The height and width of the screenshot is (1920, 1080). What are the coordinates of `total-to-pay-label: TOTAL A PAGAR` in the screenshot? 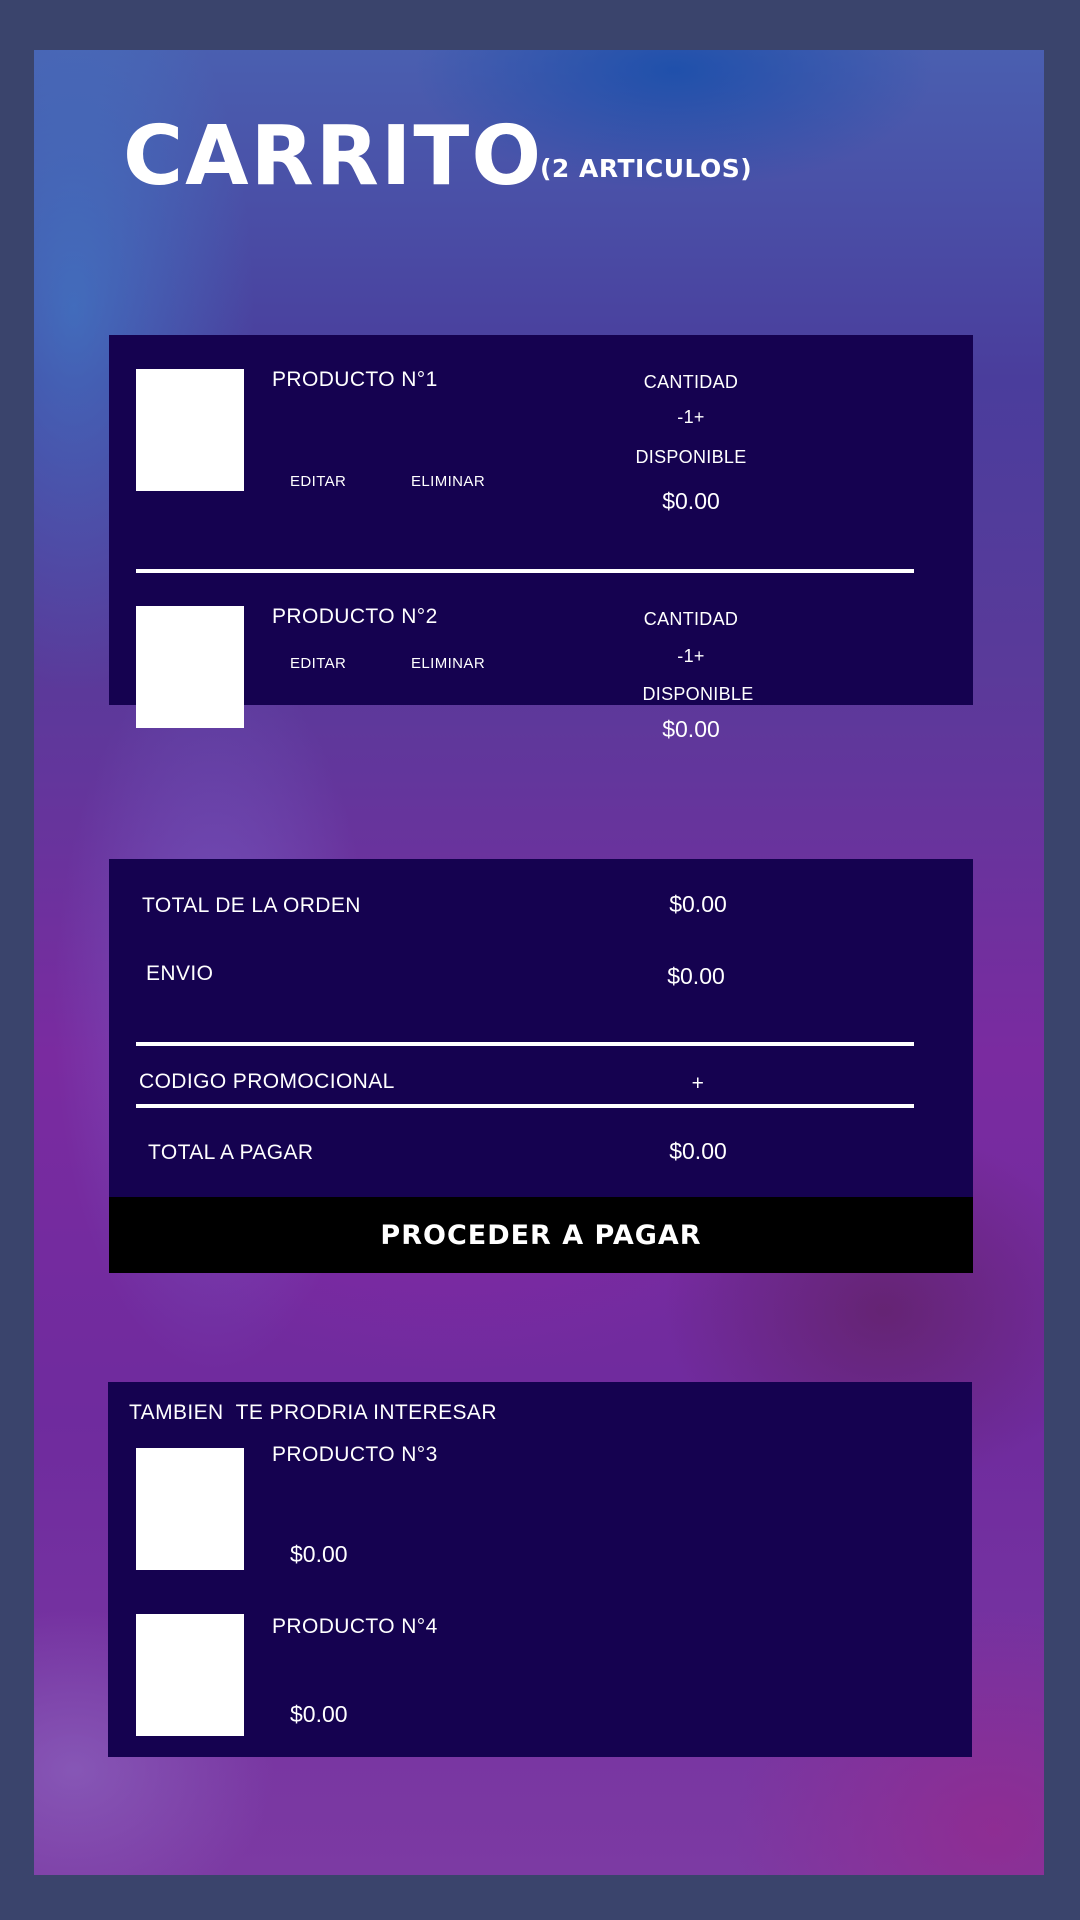 It's located at (231, 1152).